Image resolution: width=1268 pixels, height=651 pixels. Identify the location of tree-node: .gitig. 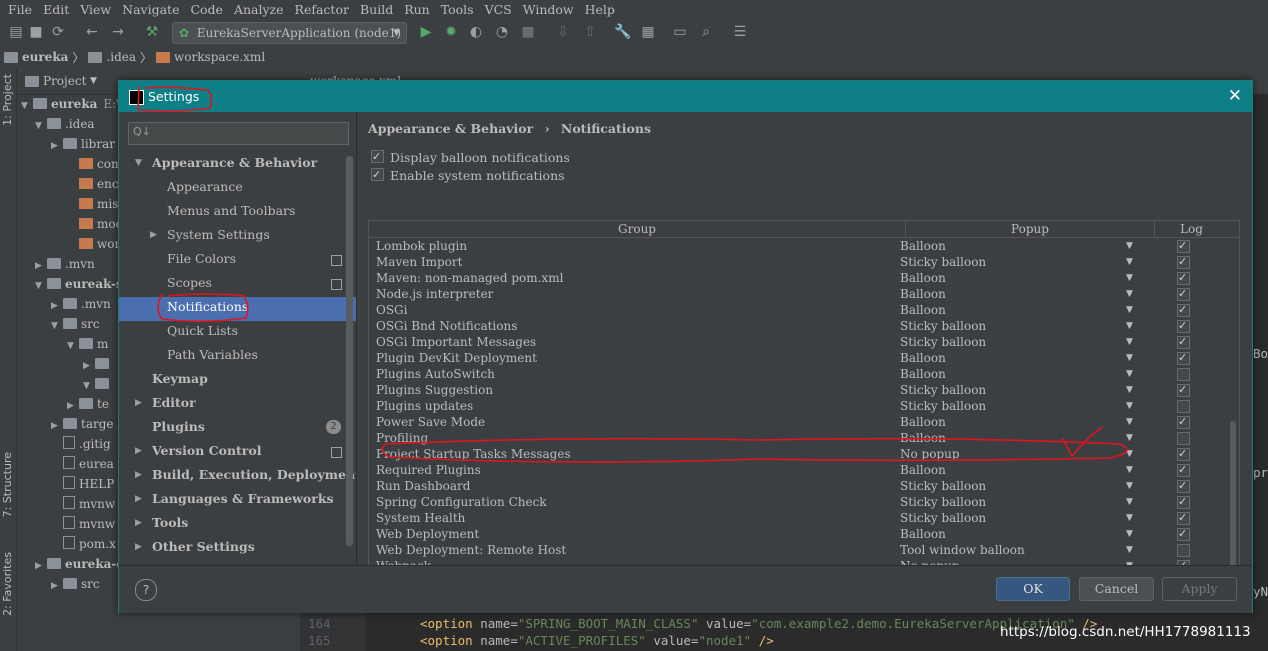
(81, 444).